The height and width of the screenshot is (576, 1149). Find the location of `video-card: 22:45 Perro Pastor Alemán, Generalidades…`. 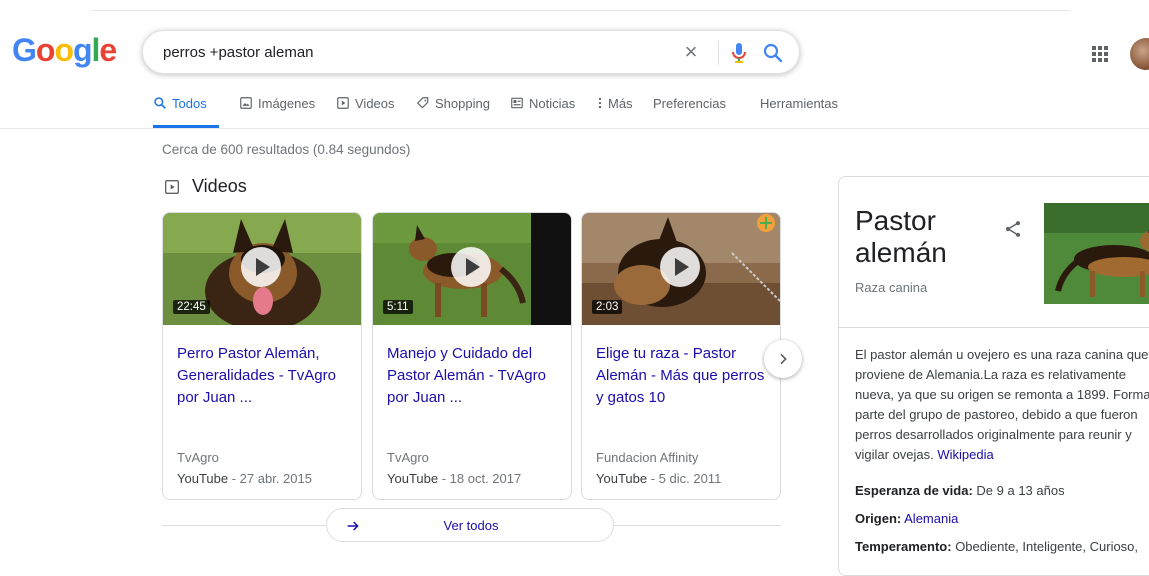

video-card: 22:45 Perro Pastor Alemán, Generalidades… is located at coordinates (262, 356).